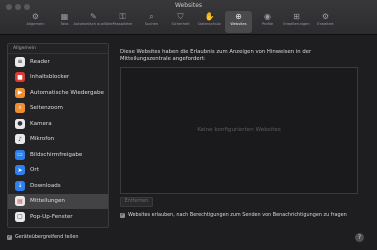  I want to click on toolbar-label: Allgemein, so click(35, 24).